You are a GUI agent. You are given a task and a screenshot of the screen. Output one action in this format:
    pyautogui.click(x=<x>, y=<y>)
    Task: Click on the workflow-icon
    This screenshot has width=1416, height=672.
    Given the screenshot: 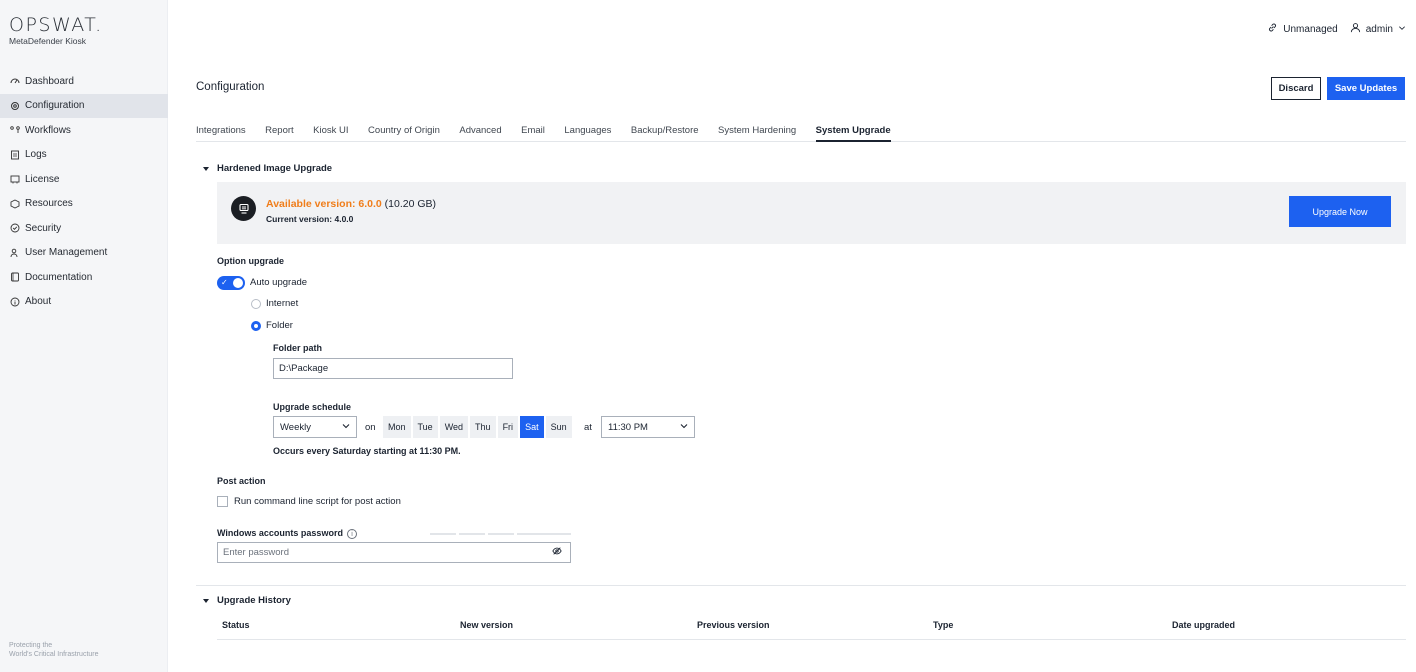 What is the action you would take?
    pyautogui.click(x=14, y=130)
    